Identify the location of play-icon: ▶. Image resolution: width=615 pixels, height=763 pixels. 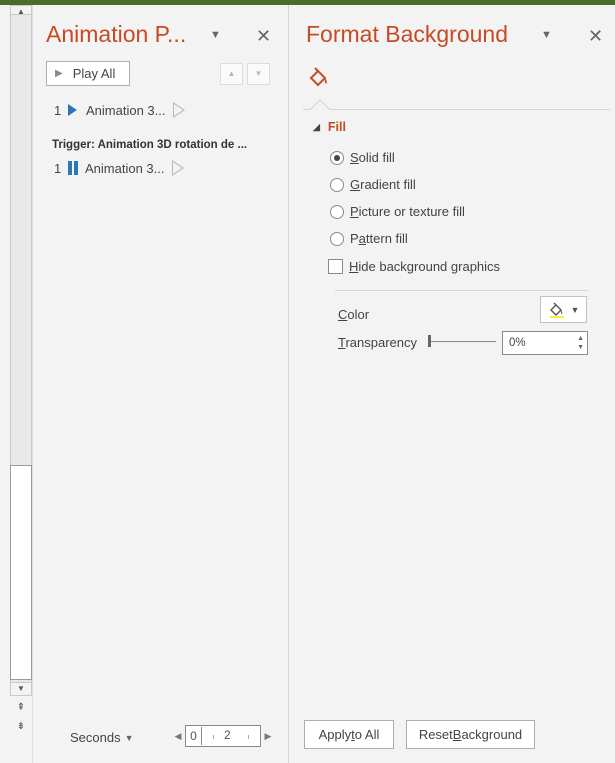
(59, 73).